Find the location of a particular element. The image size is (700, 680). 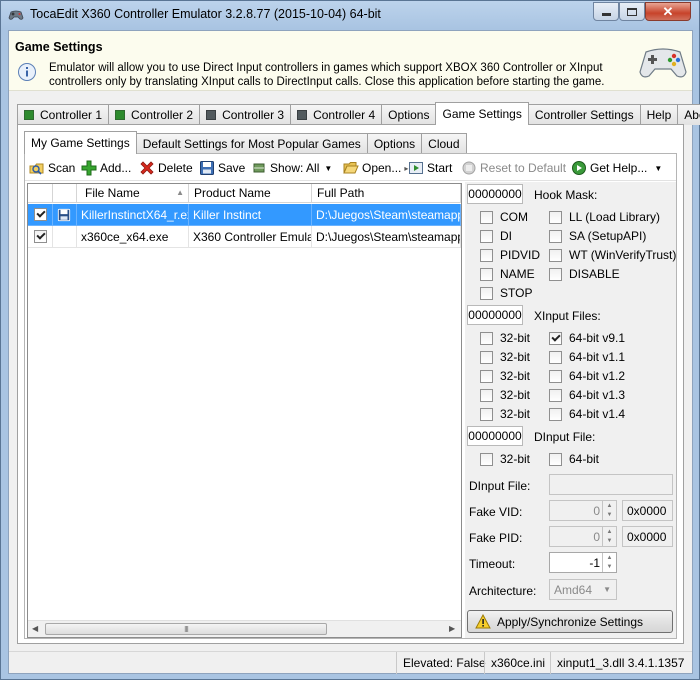

dinput-64bit-checkbox: 64-bit is located at coordinates (574, 459).